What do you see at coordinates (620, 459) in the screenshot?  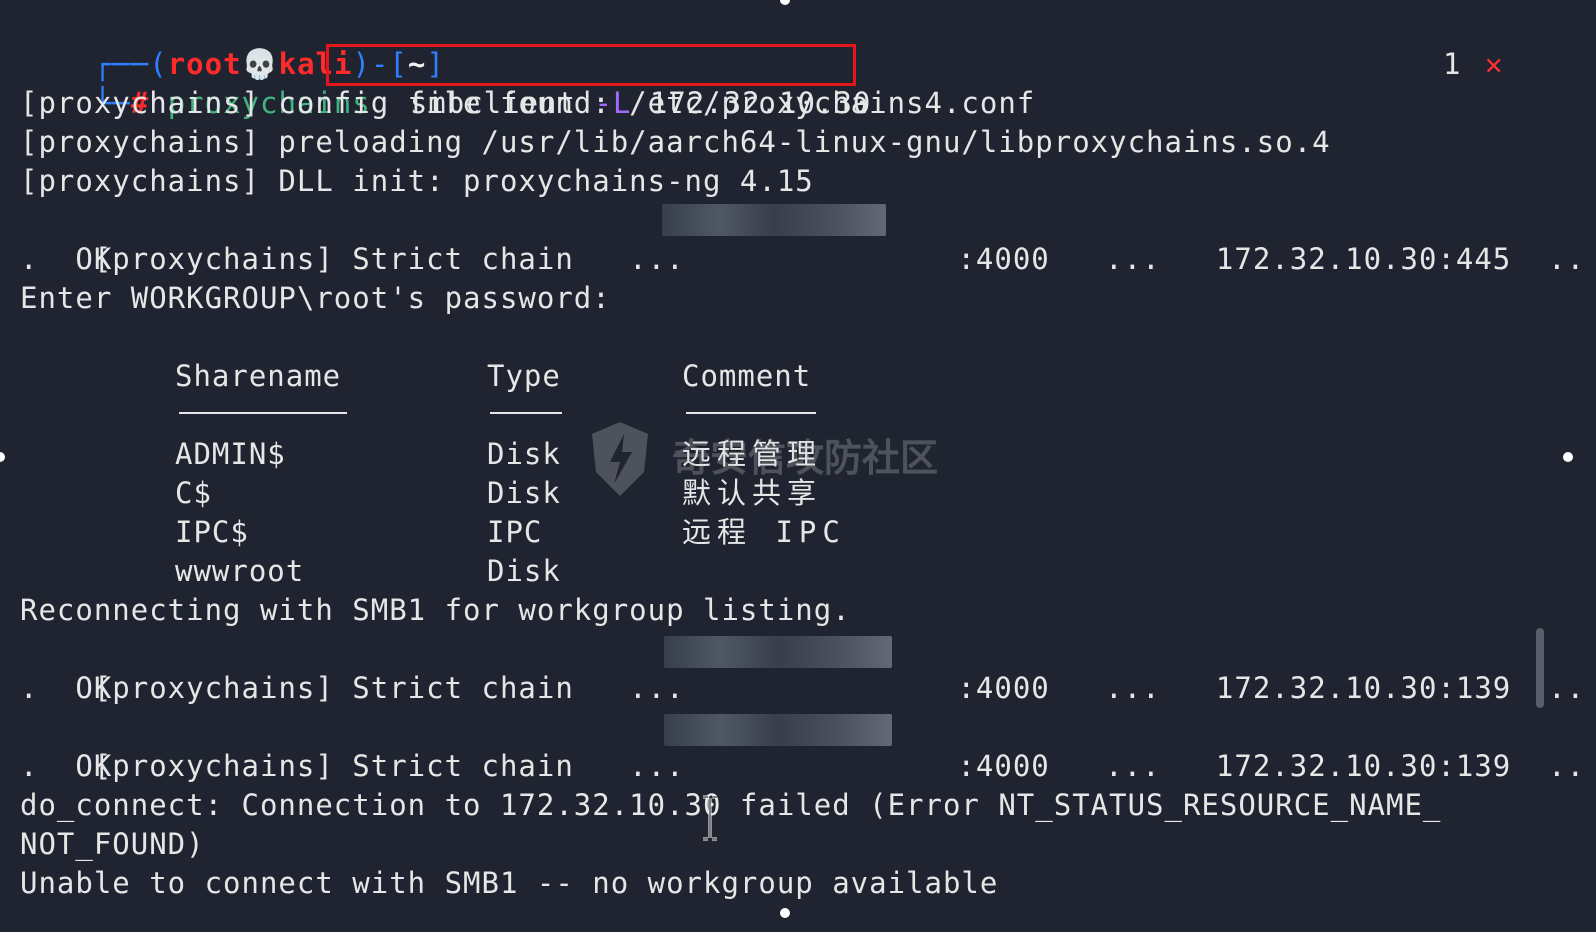 I see `watermark-logo-icon` at bounding box center [620, 459].